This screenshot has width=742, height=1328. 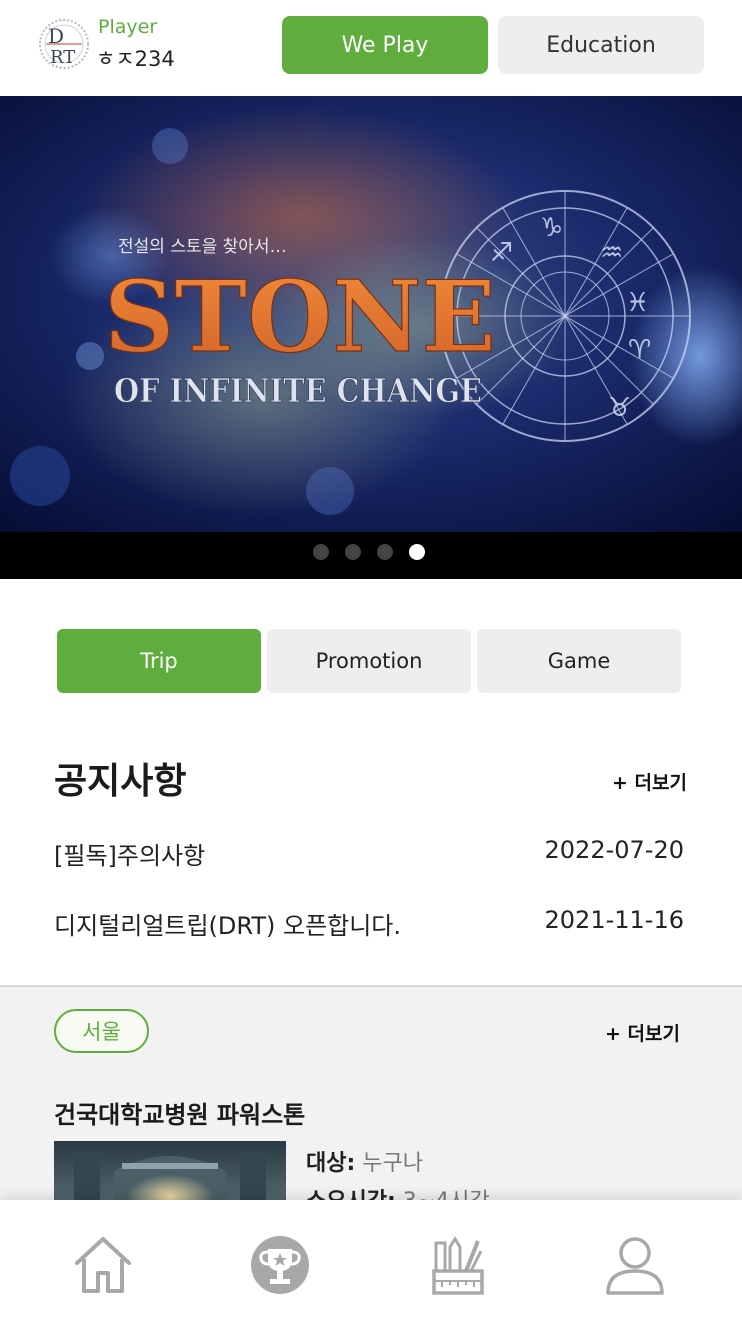 I want to click on trophy-icon, so click(x=280, y=1265).